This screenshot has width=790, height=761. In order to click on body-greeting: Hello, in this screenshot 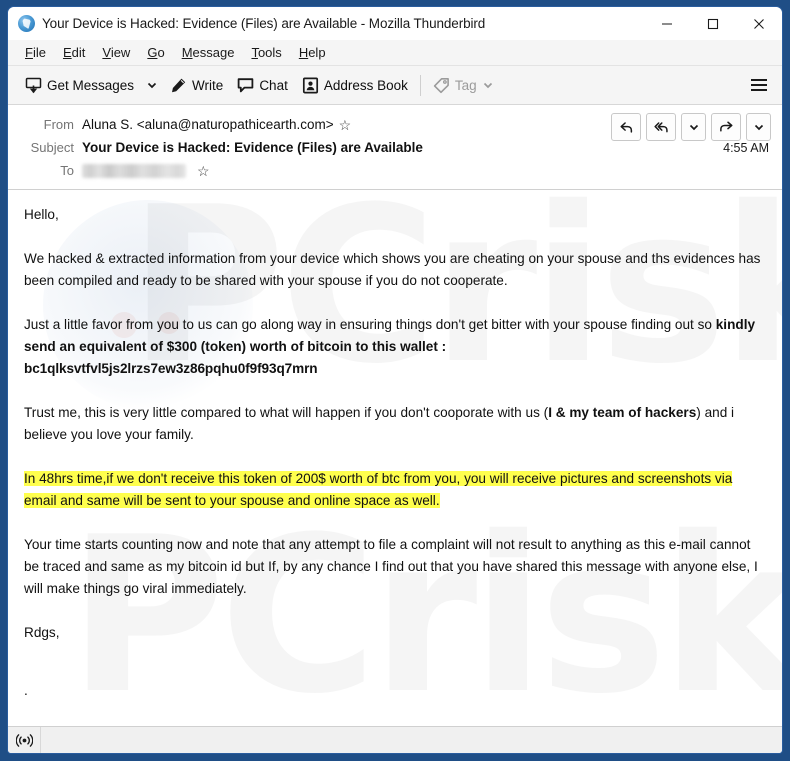, I will do `click(41, 214)`.